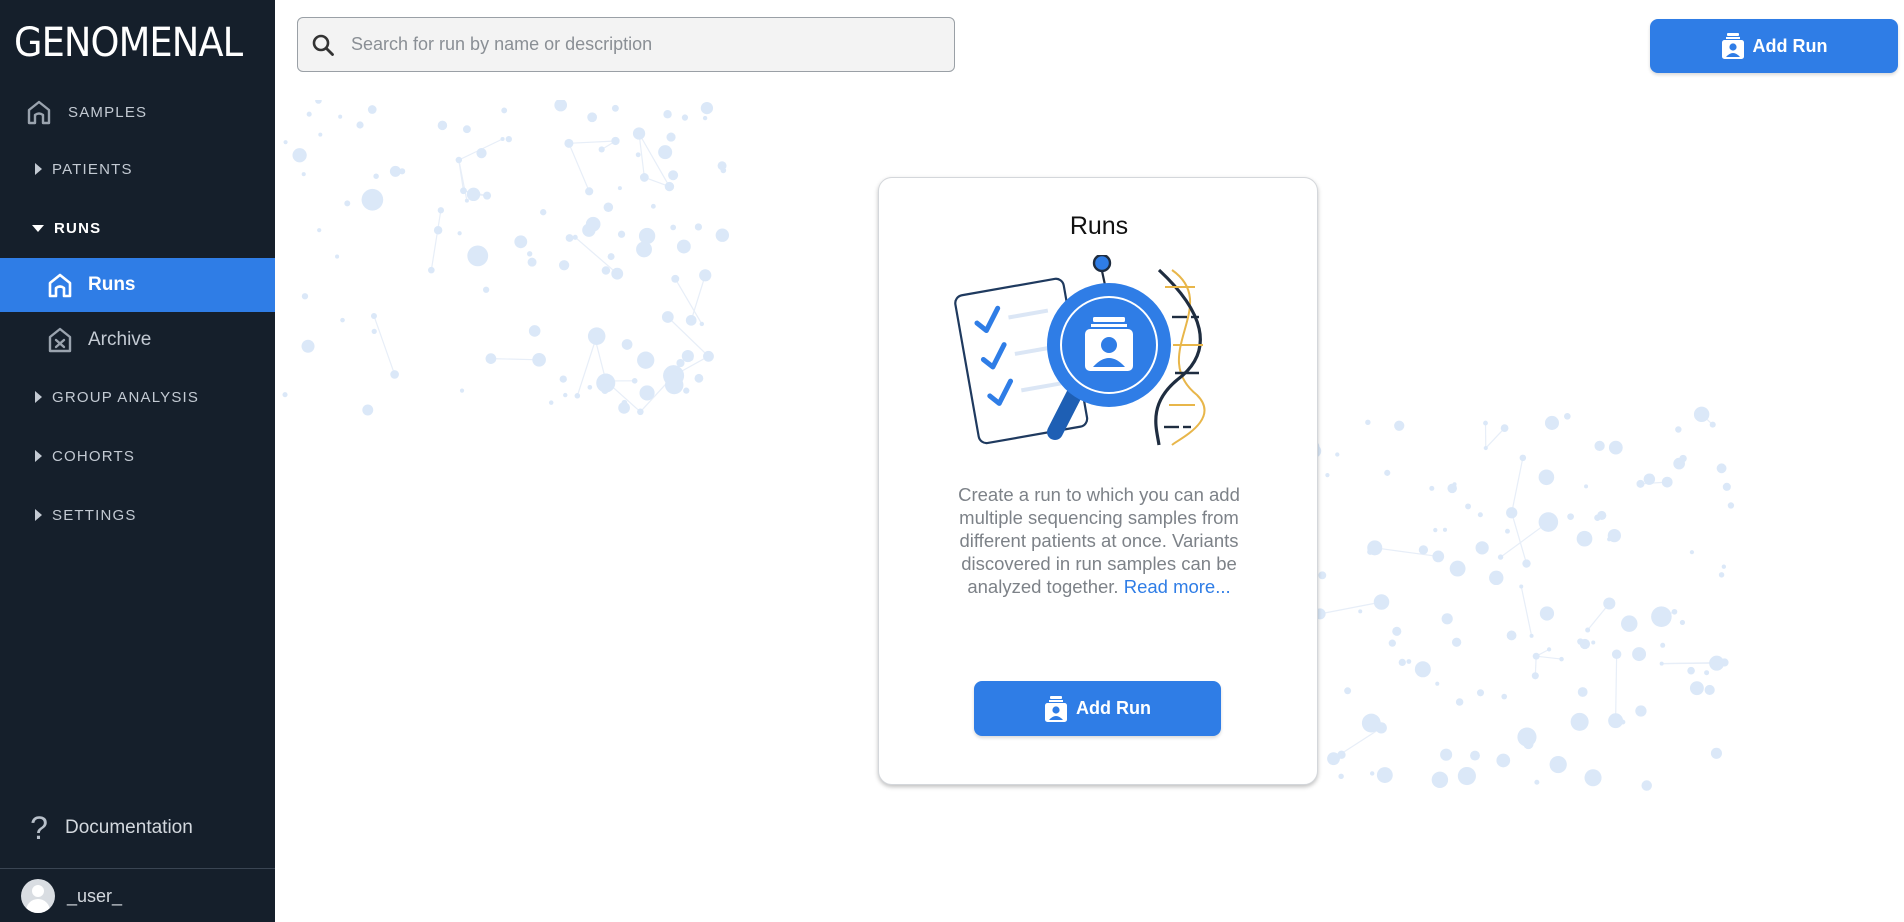 The width and height of the screenshot is (1904, 922). What do you see at coordinates (137, 285) in the screenshot?
I see `sidebar-item-runs-list: Runs` at bounding box center [137, 285].